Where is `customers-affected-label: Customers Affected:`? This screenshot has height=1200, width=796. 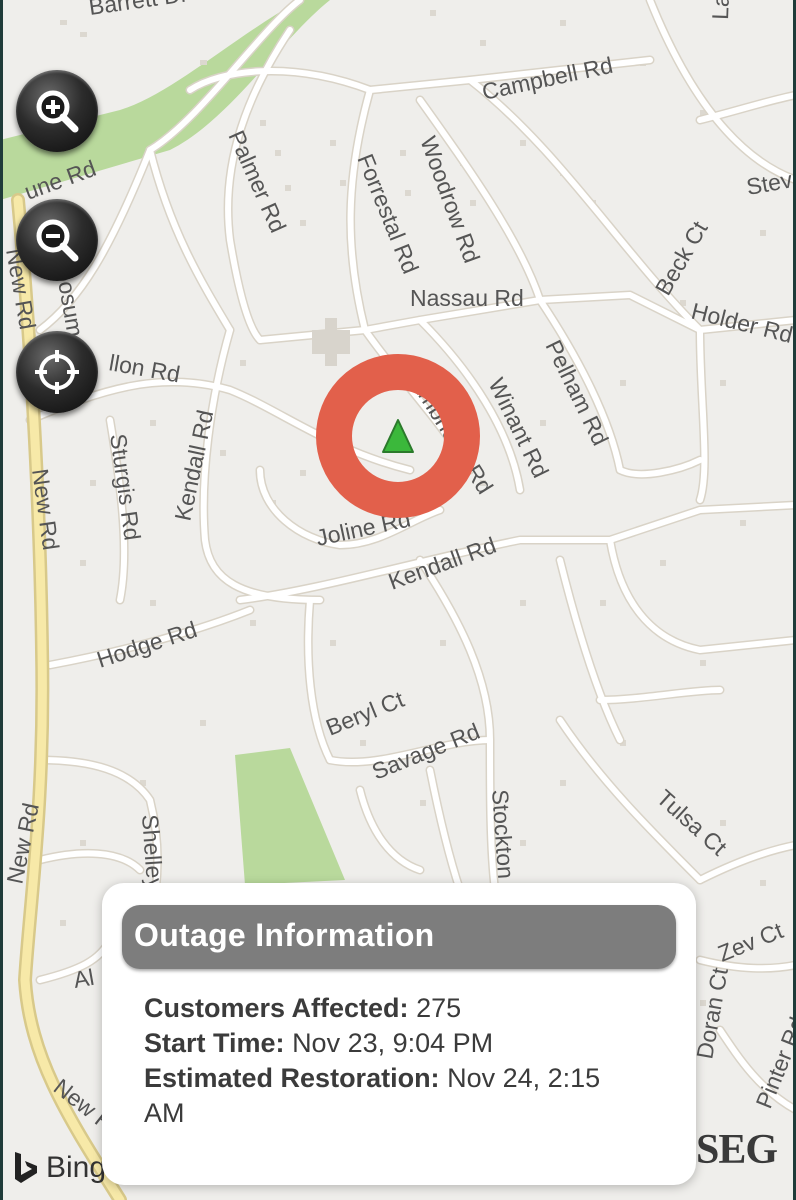
customers-affected-label: Customers Affected: is located at coordinates (276, 1008).